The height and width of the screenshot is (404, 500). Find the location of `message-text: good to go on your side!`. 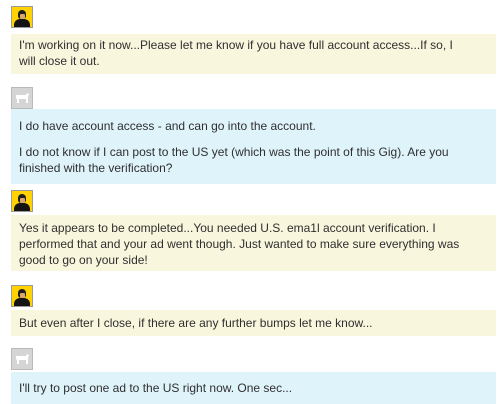

message-text: good to go on your side! is located at coordinates (83, 260).